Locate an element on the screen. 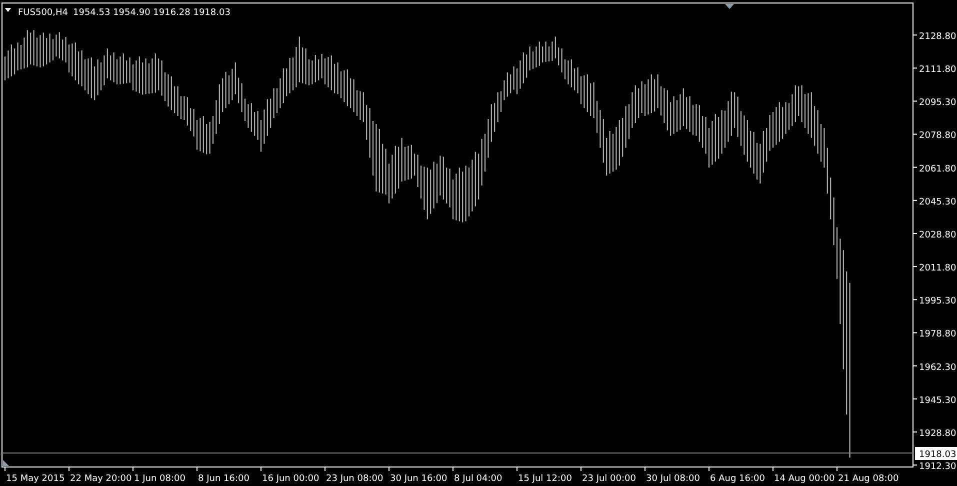 The width and height of the screenshot is (957, 486). time-axis-label: 30 Jun 16:00 is located at coordinates (419, 479).